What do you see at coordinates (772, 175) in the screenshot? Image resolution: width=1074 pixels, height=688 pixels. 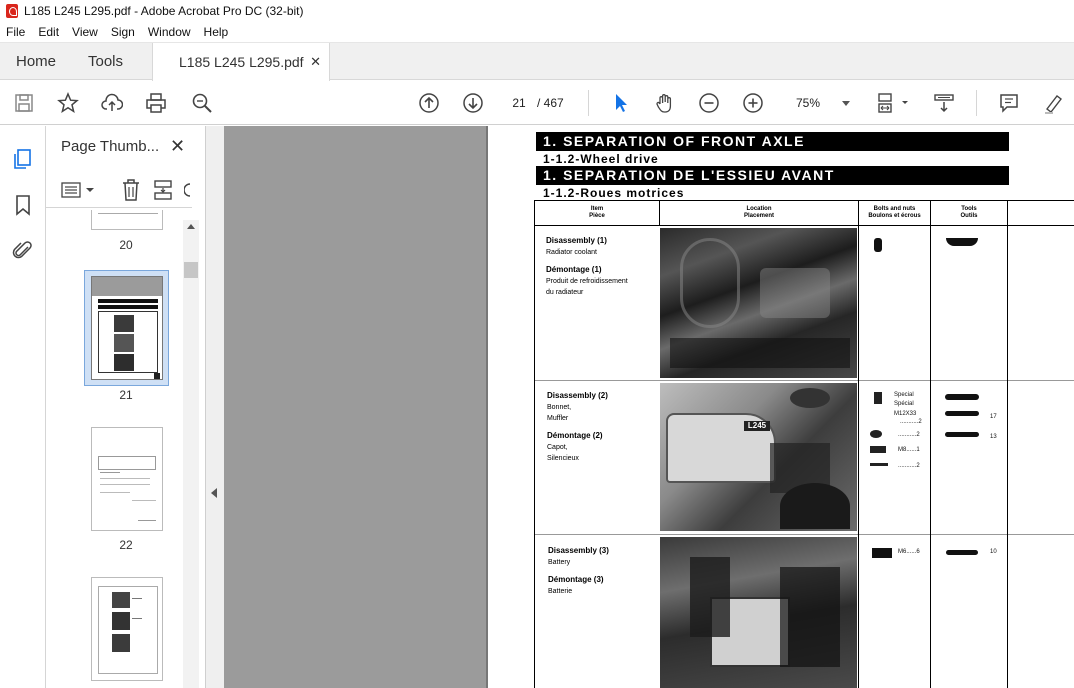 I see `heading-french: 1. SEPARATION DE L'ESSIEU AVANT` at bounding box center [772, 175].